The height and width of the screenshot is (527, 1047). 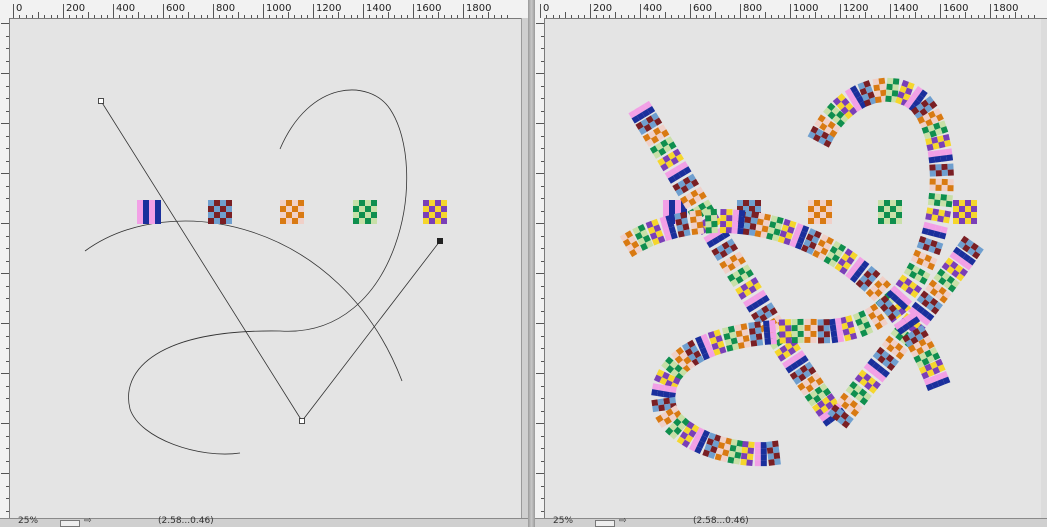 I want to click on vertical-scrollbar, so click(x=524, y=268).